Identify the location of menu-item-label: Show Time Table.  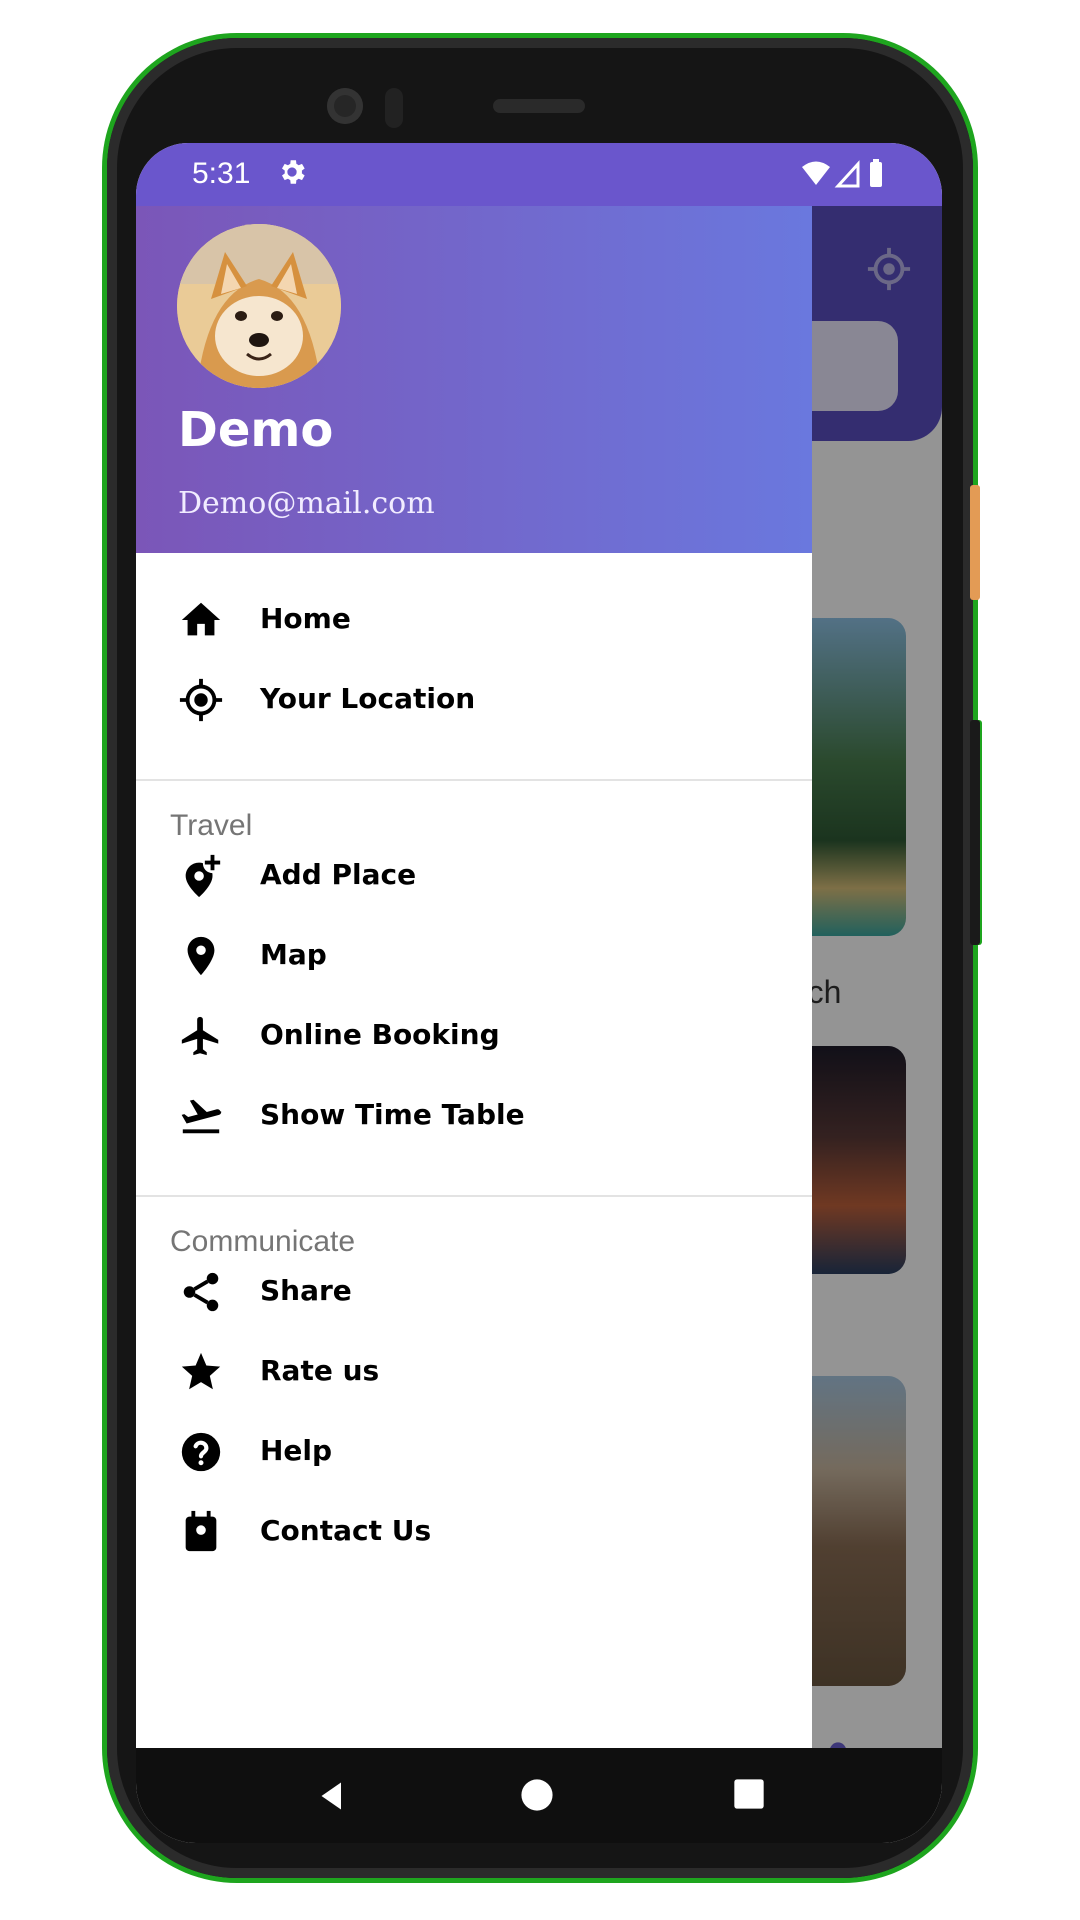
(392, 1114).